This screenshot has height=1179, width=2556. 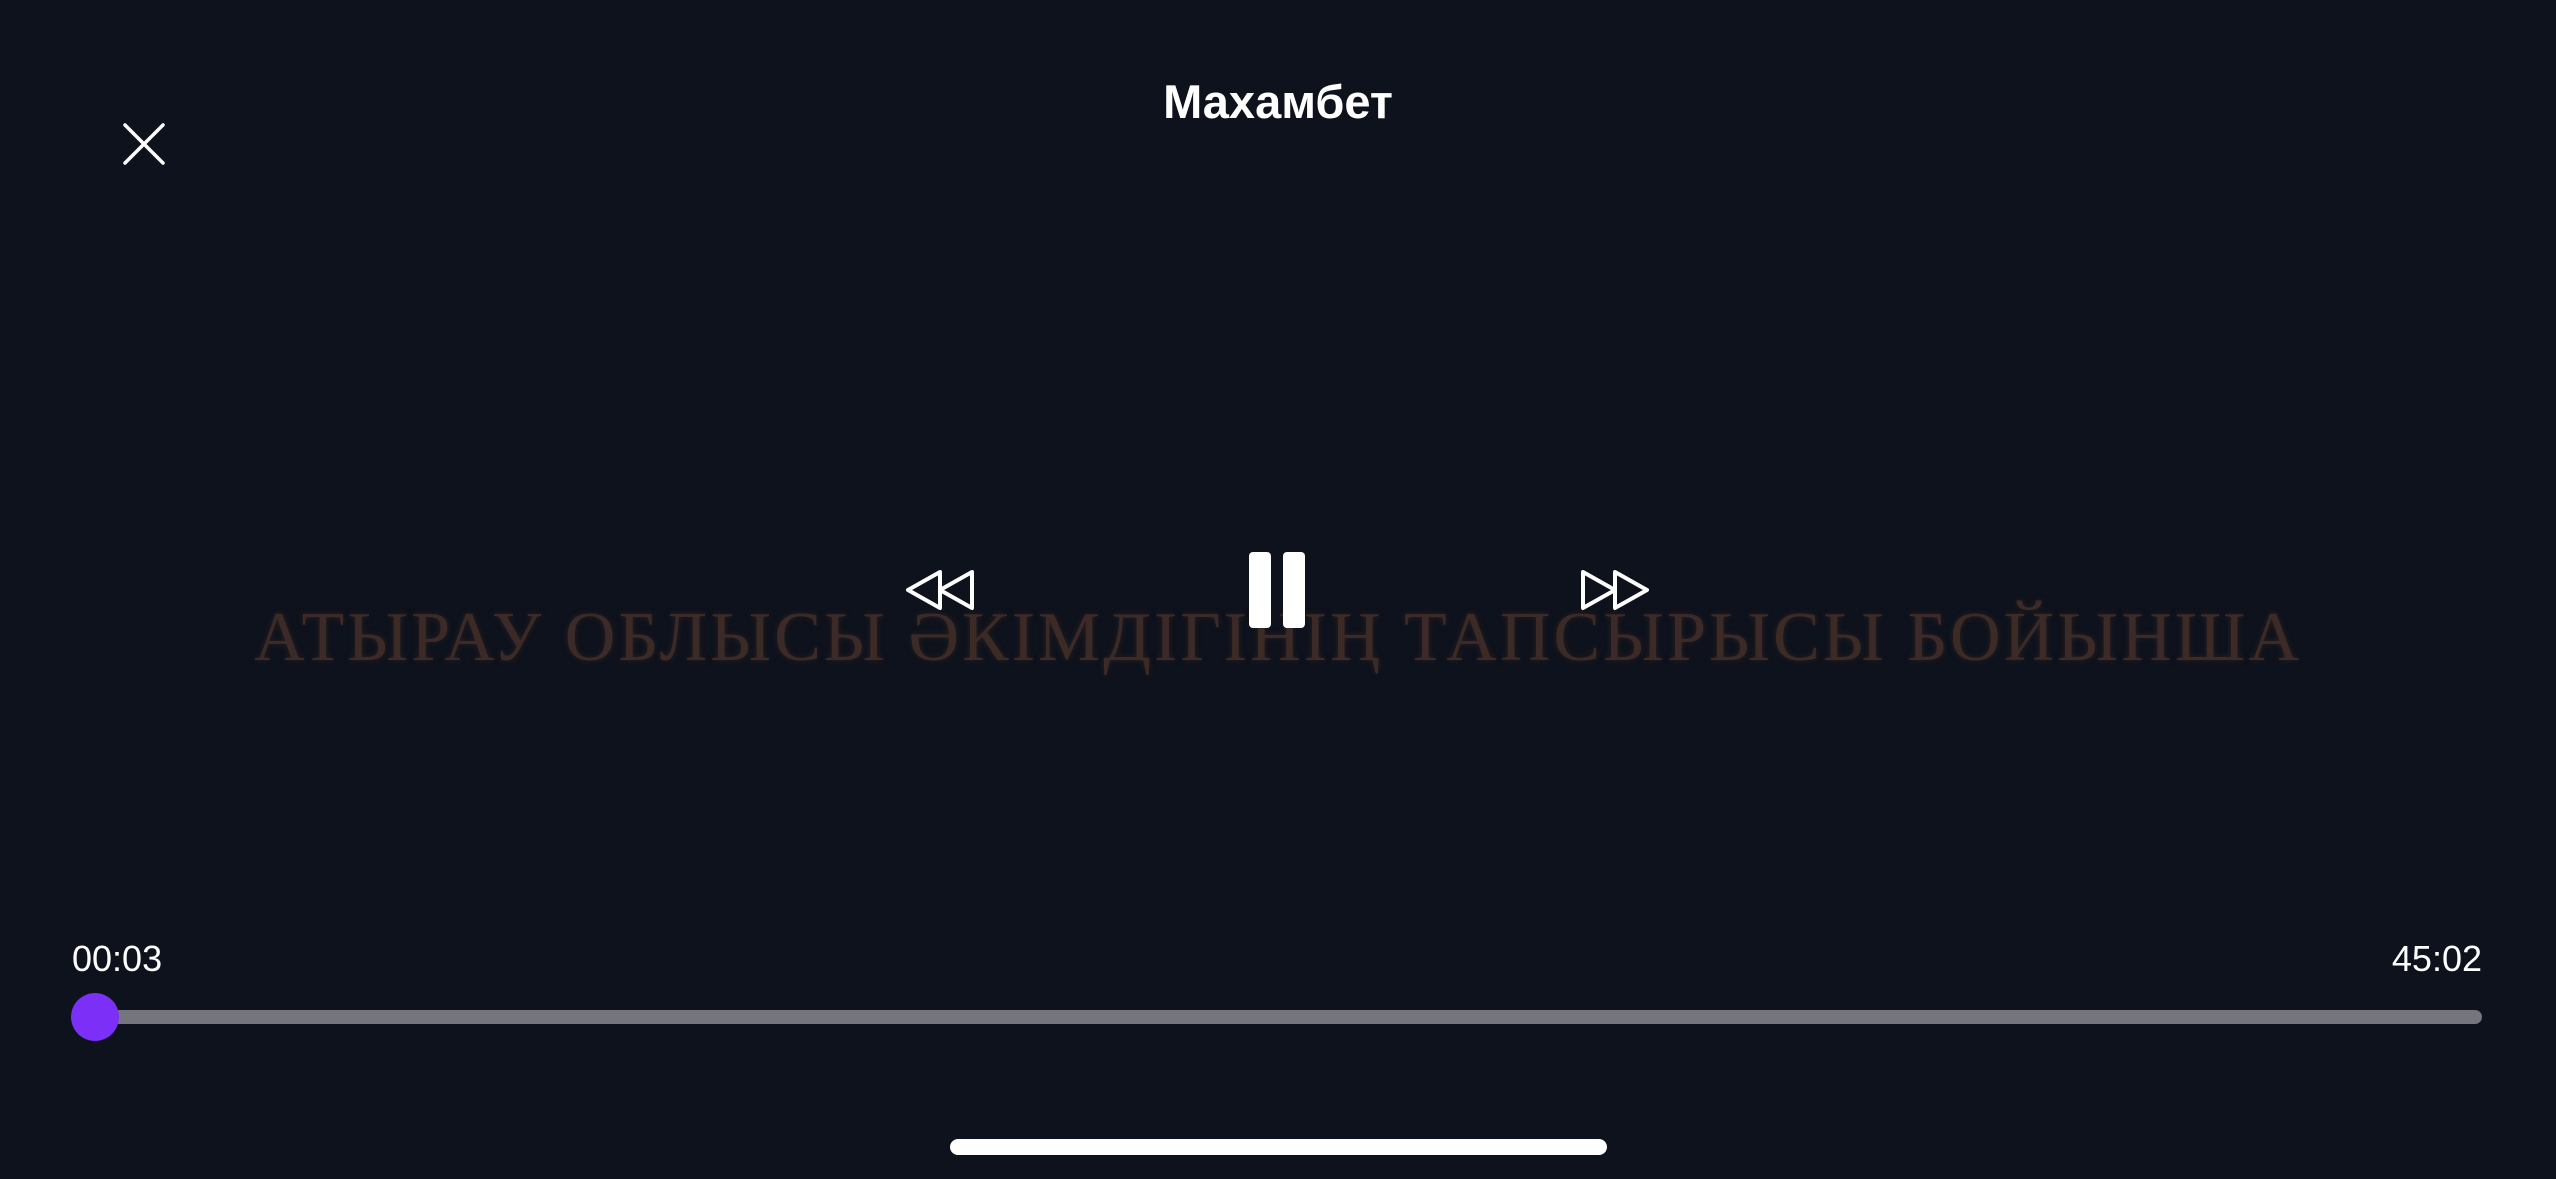 I want to click on progress-thumb, so click(x=94, y=1017).